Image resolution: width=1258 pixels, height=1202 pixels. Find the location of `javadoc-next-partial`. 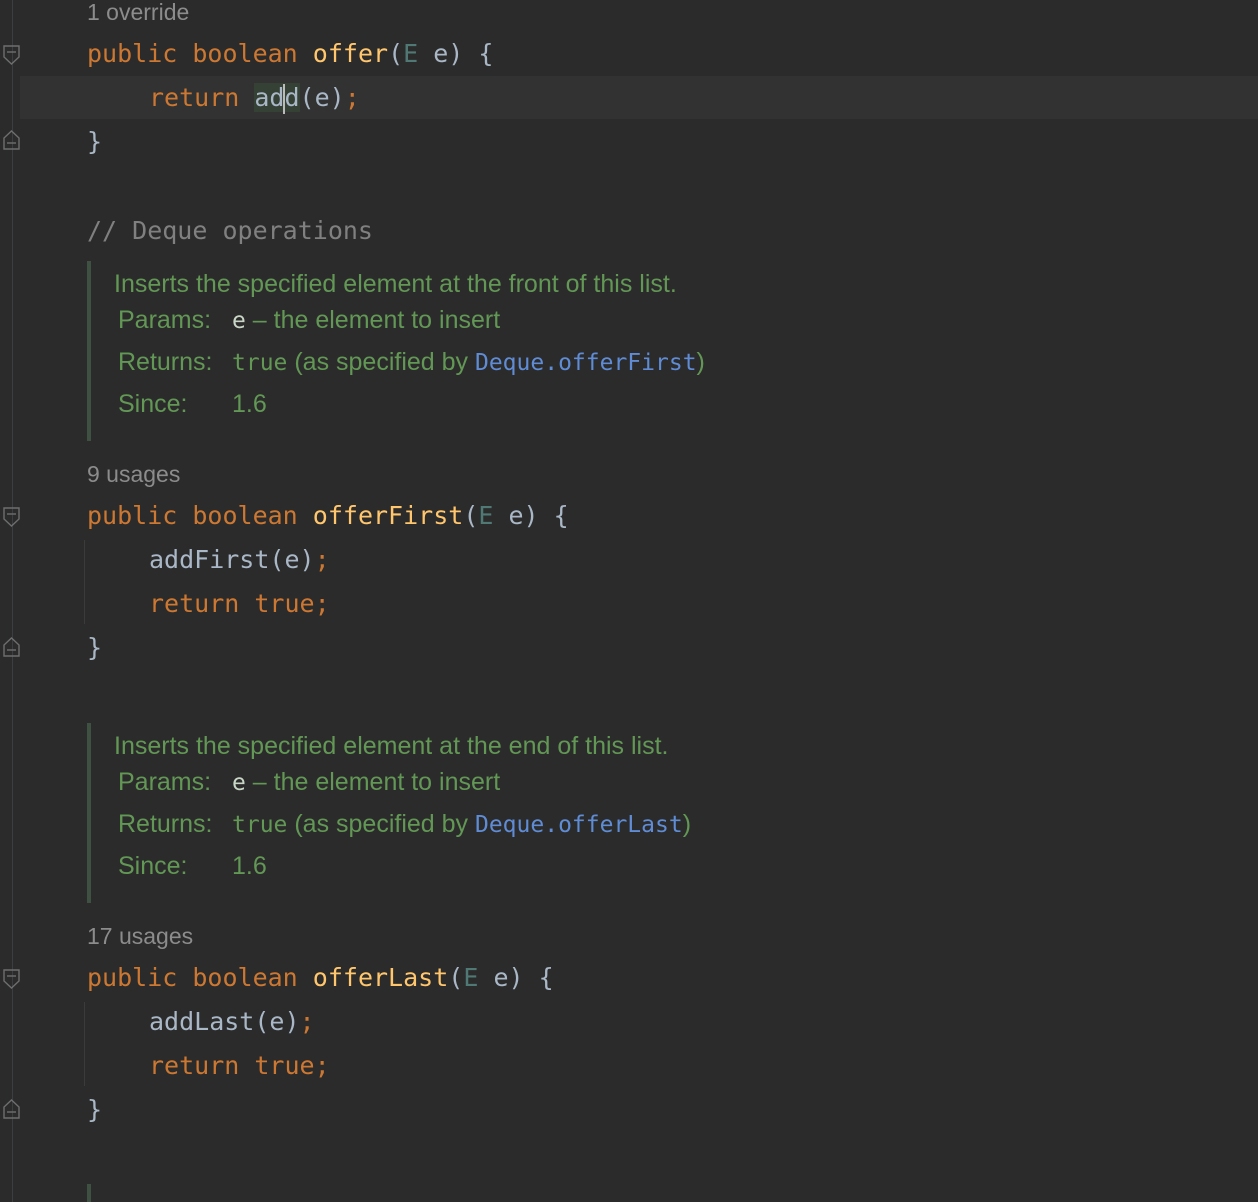

javadoc-next-partial is located at coordinates (539, 1193).